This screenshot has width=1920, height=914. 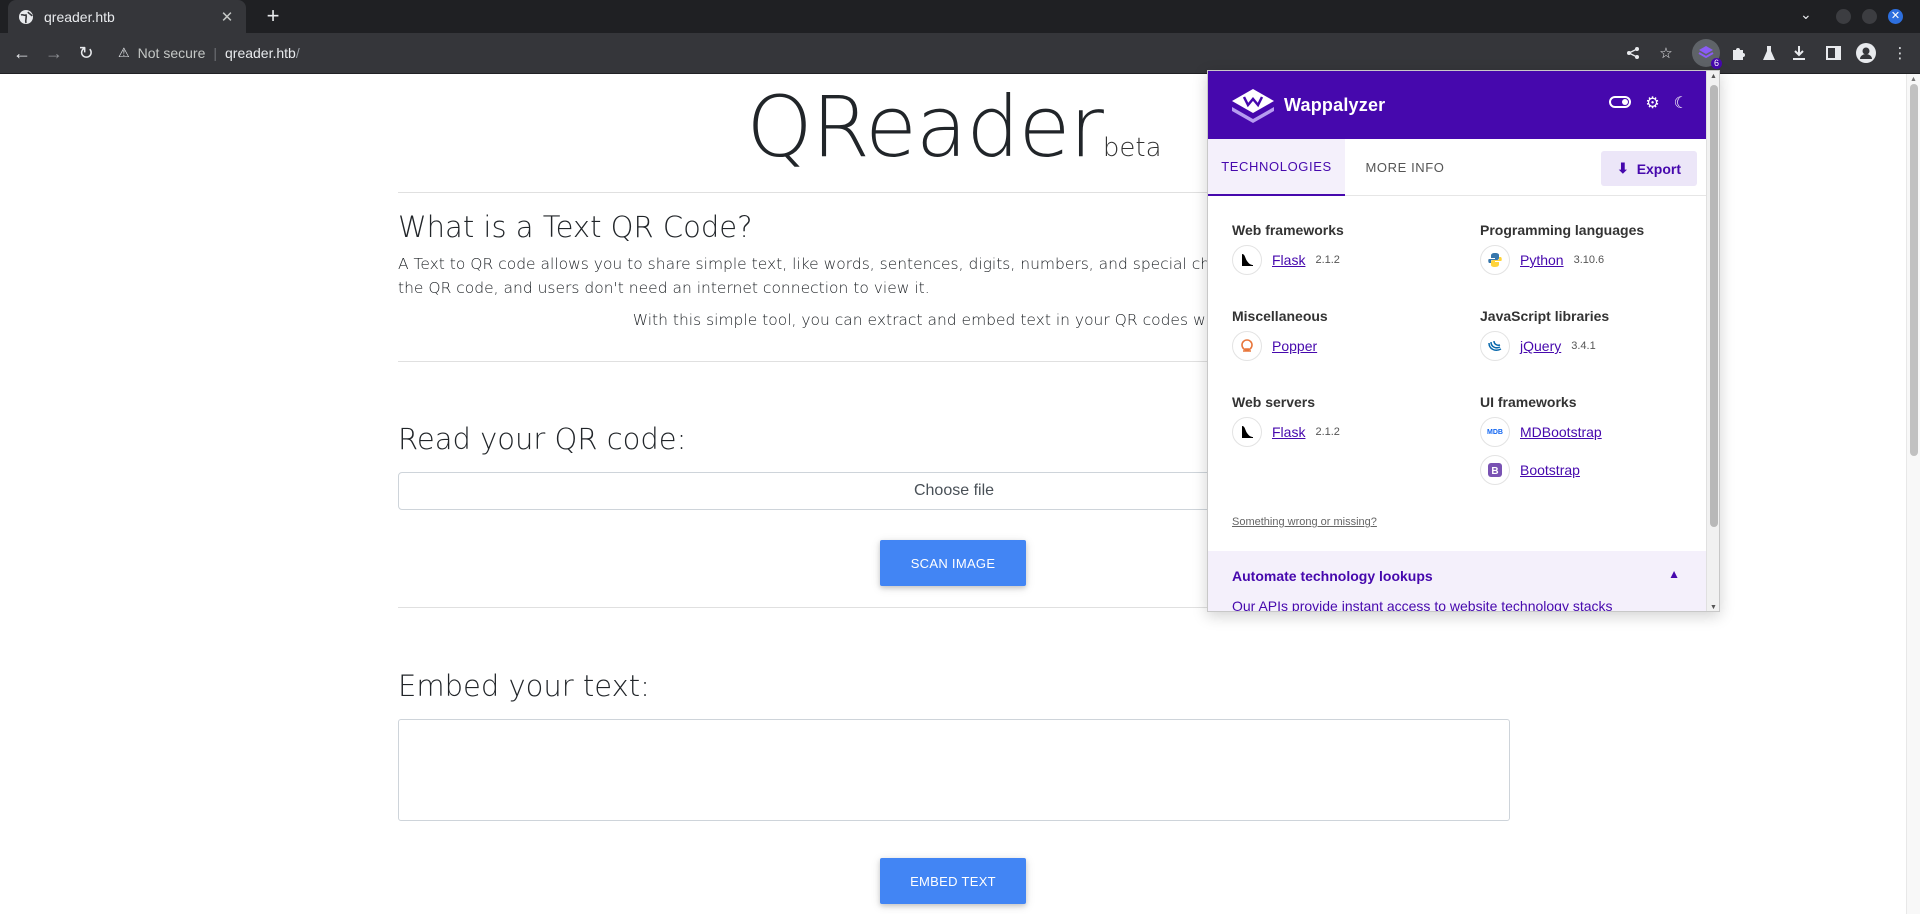 What do you see at coordinates (1806, 14) in the screenshot?
I see `tab-search-icon: ⌄` at bounding box center [1806, 14].